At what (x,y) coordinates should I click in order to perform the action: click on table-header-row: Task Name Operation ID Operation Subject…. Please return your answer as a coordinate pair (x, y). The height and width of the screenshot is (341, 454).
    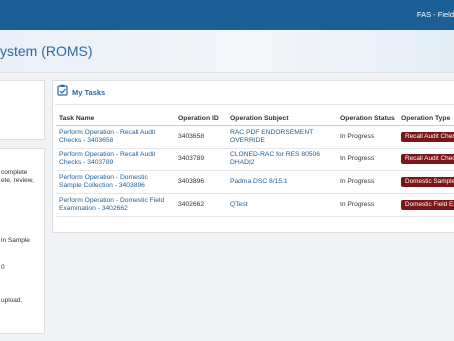
    Looking at the image, I should click on (255, 113).